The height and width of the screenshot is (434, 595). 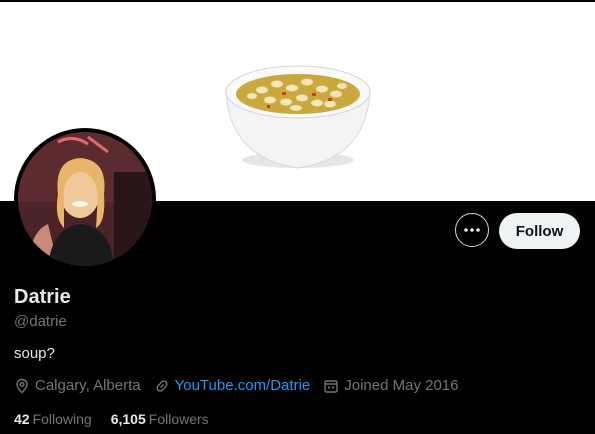 I want to click on location-text: Calgary, Alberta, so click(x=88, y=385).